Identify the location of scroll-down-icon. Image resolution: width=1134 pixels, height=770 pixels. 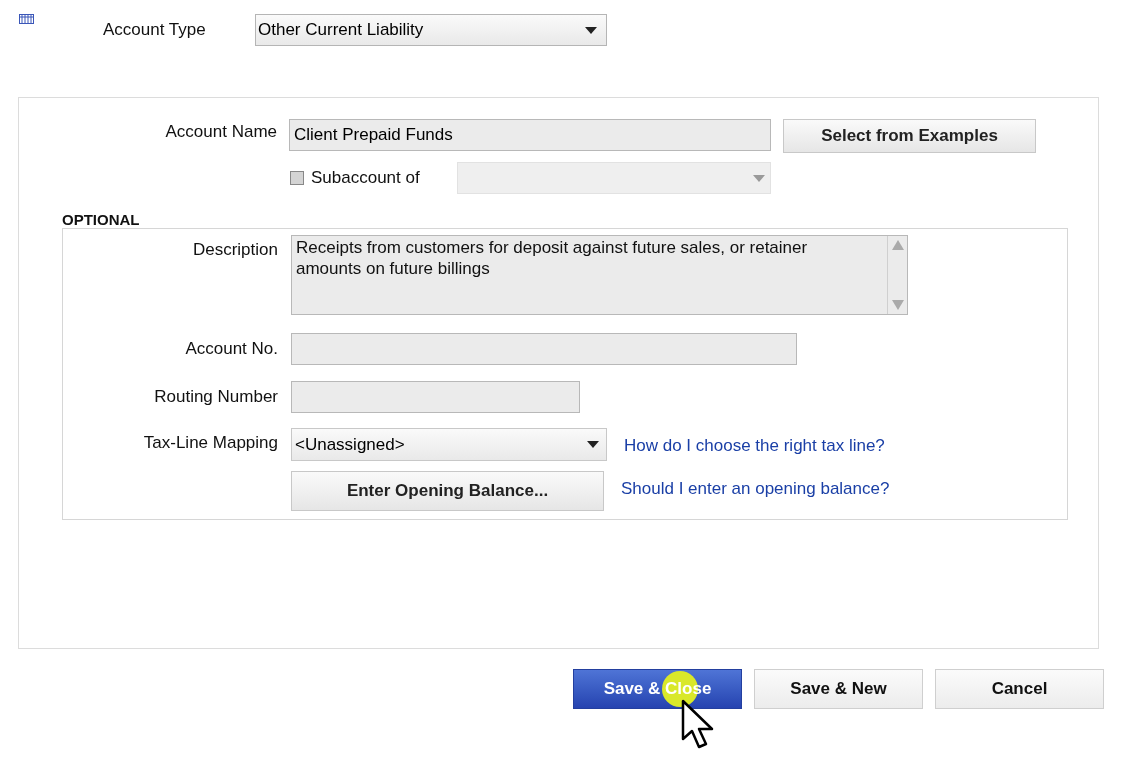
(897, 305).